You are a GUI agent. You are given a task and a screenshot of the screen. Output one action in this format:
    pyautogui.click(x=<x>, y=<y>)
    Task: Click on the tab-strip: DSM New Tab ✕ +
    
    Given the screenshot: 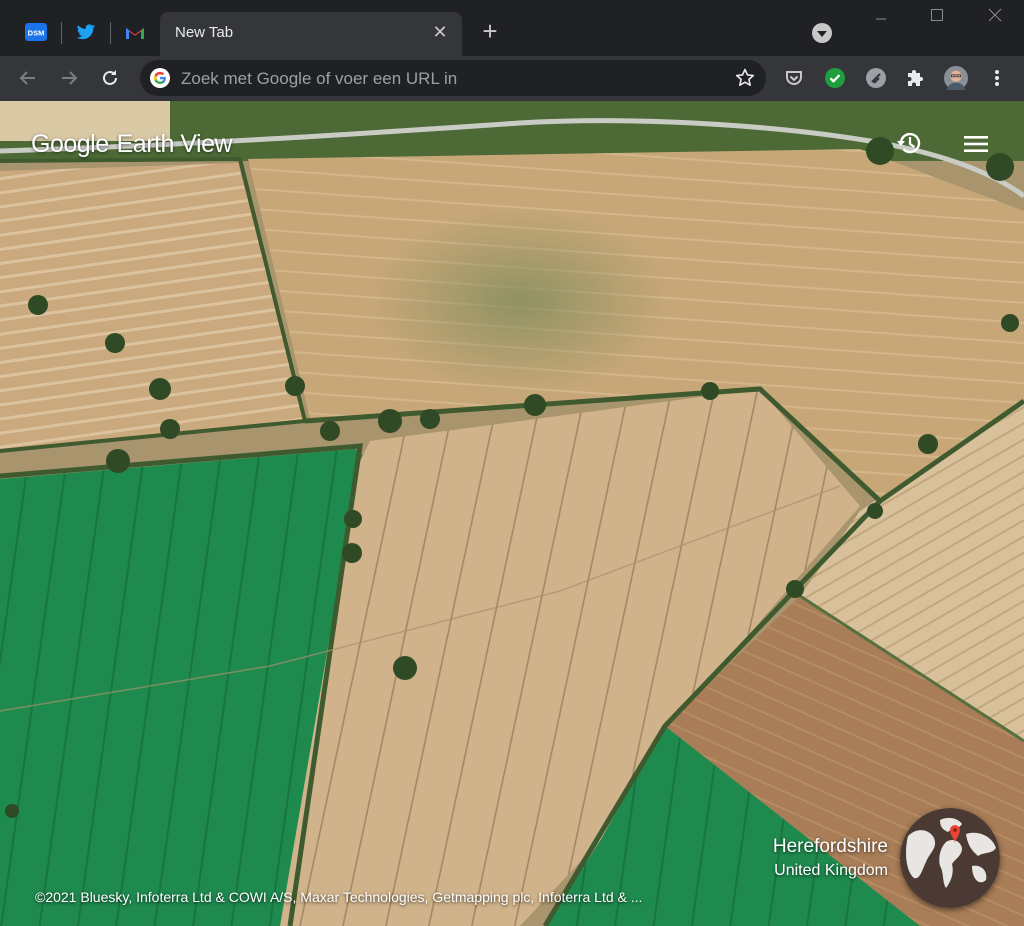 What is the action you would take?
    pyautogui.click(x=512, y=28)
    